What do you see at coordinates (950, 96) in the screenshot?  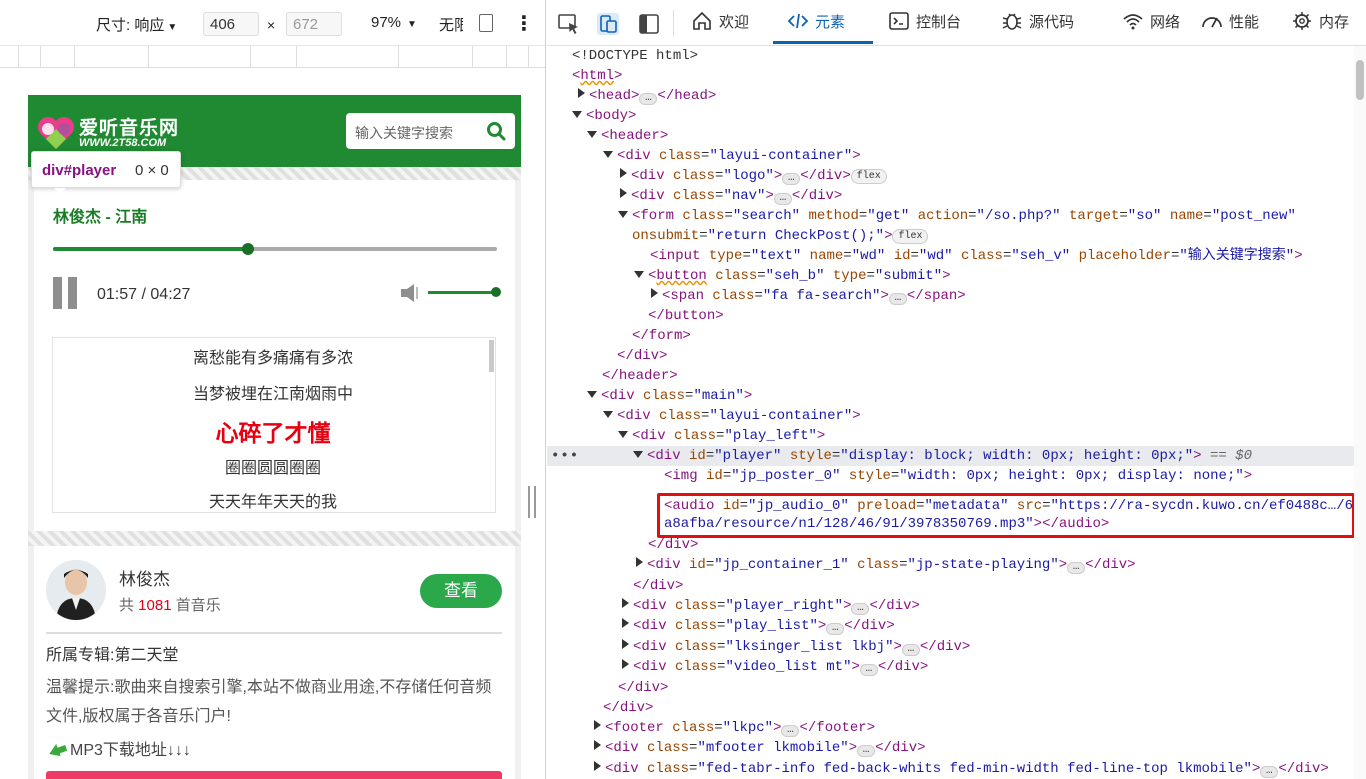 I see `dom-node: <head>… </head>` at bounding box center [950, 96].